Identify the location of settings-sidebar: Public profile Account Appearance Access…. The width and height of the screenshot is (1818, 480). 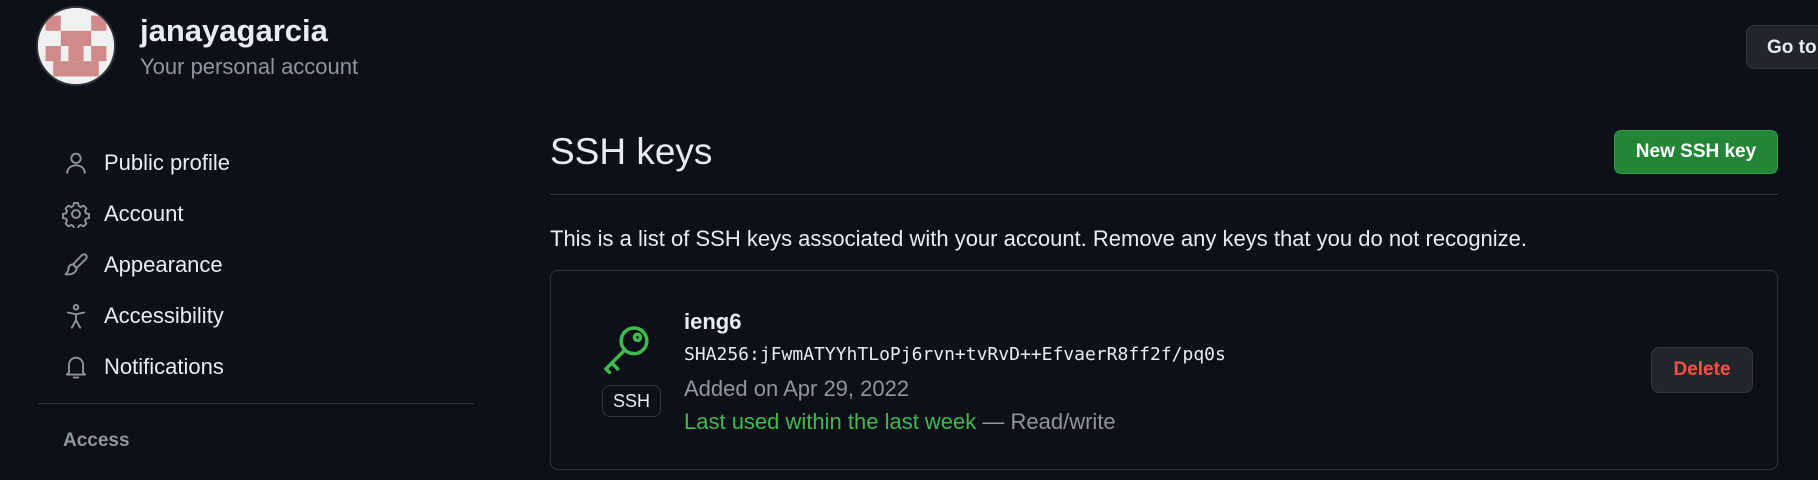
(256, 264).